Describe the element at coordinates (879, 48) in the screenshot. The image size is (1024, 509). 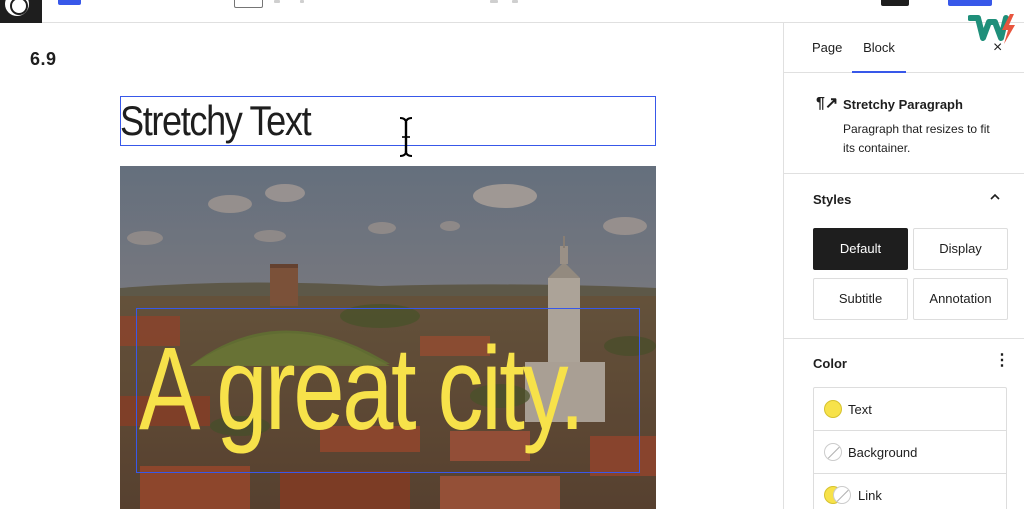
I see `tab-block: Block` at that location.